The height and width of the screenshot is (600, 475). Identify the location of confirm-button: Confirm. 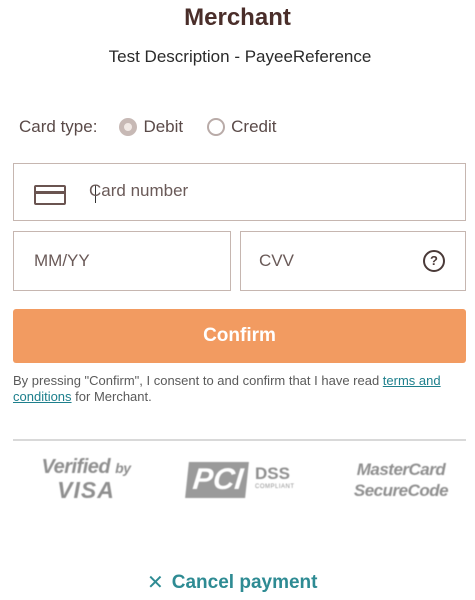
(239, 336).